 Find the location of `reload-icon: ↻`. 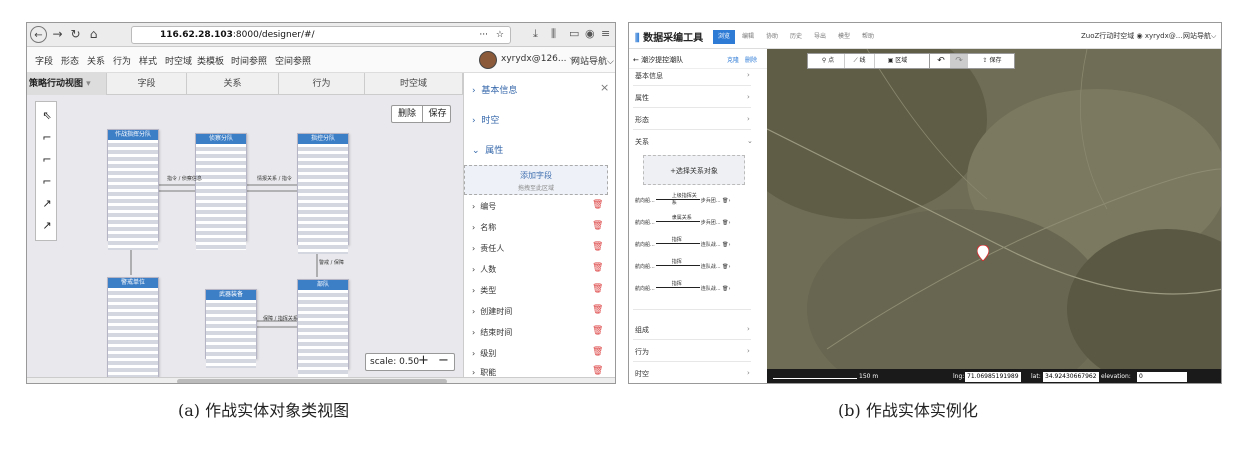

reload-icon: ↻ is located at coordinates (75, 34).